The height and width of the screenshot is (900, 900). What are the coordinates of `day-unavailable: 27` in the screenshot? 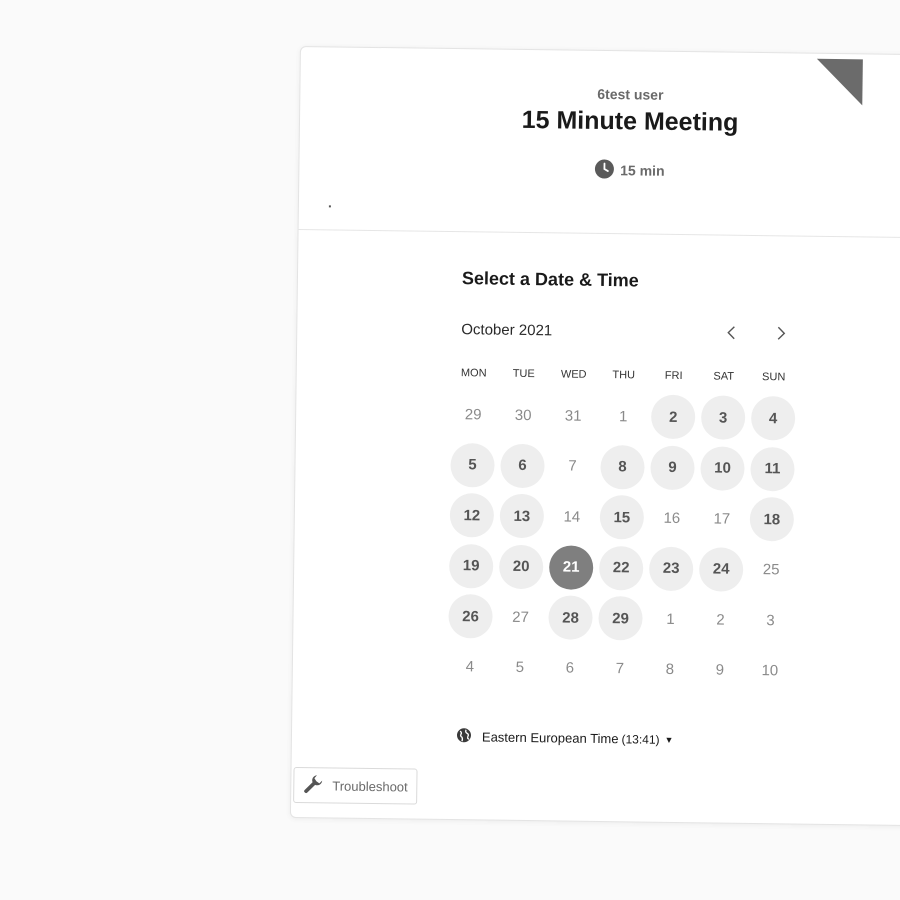 It's located at (520, 617).